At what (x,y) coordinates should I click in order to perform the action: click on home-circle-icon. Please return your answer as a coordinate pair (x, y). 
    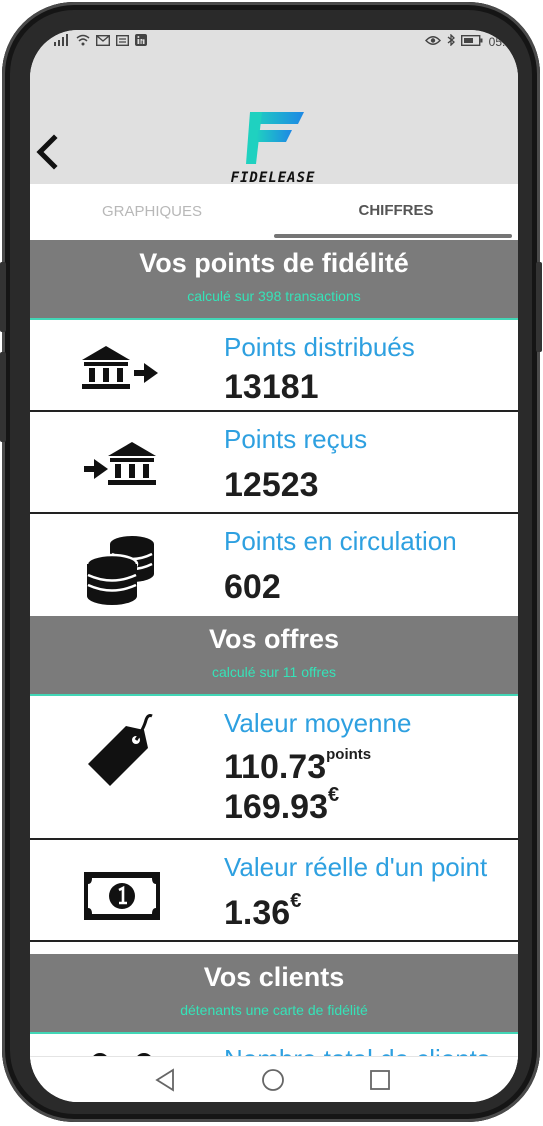
    Looking at the image, I should click on (273, 1080).